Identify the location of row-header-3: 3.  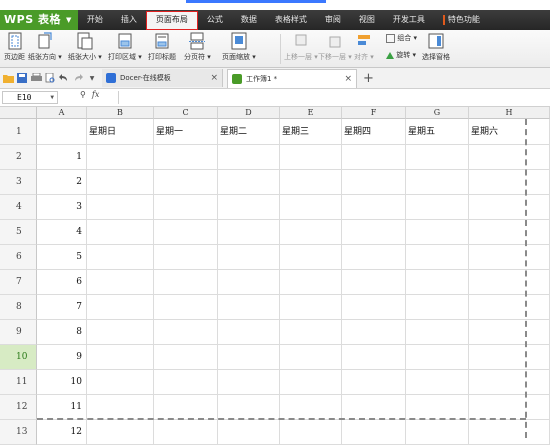
(18, 182).